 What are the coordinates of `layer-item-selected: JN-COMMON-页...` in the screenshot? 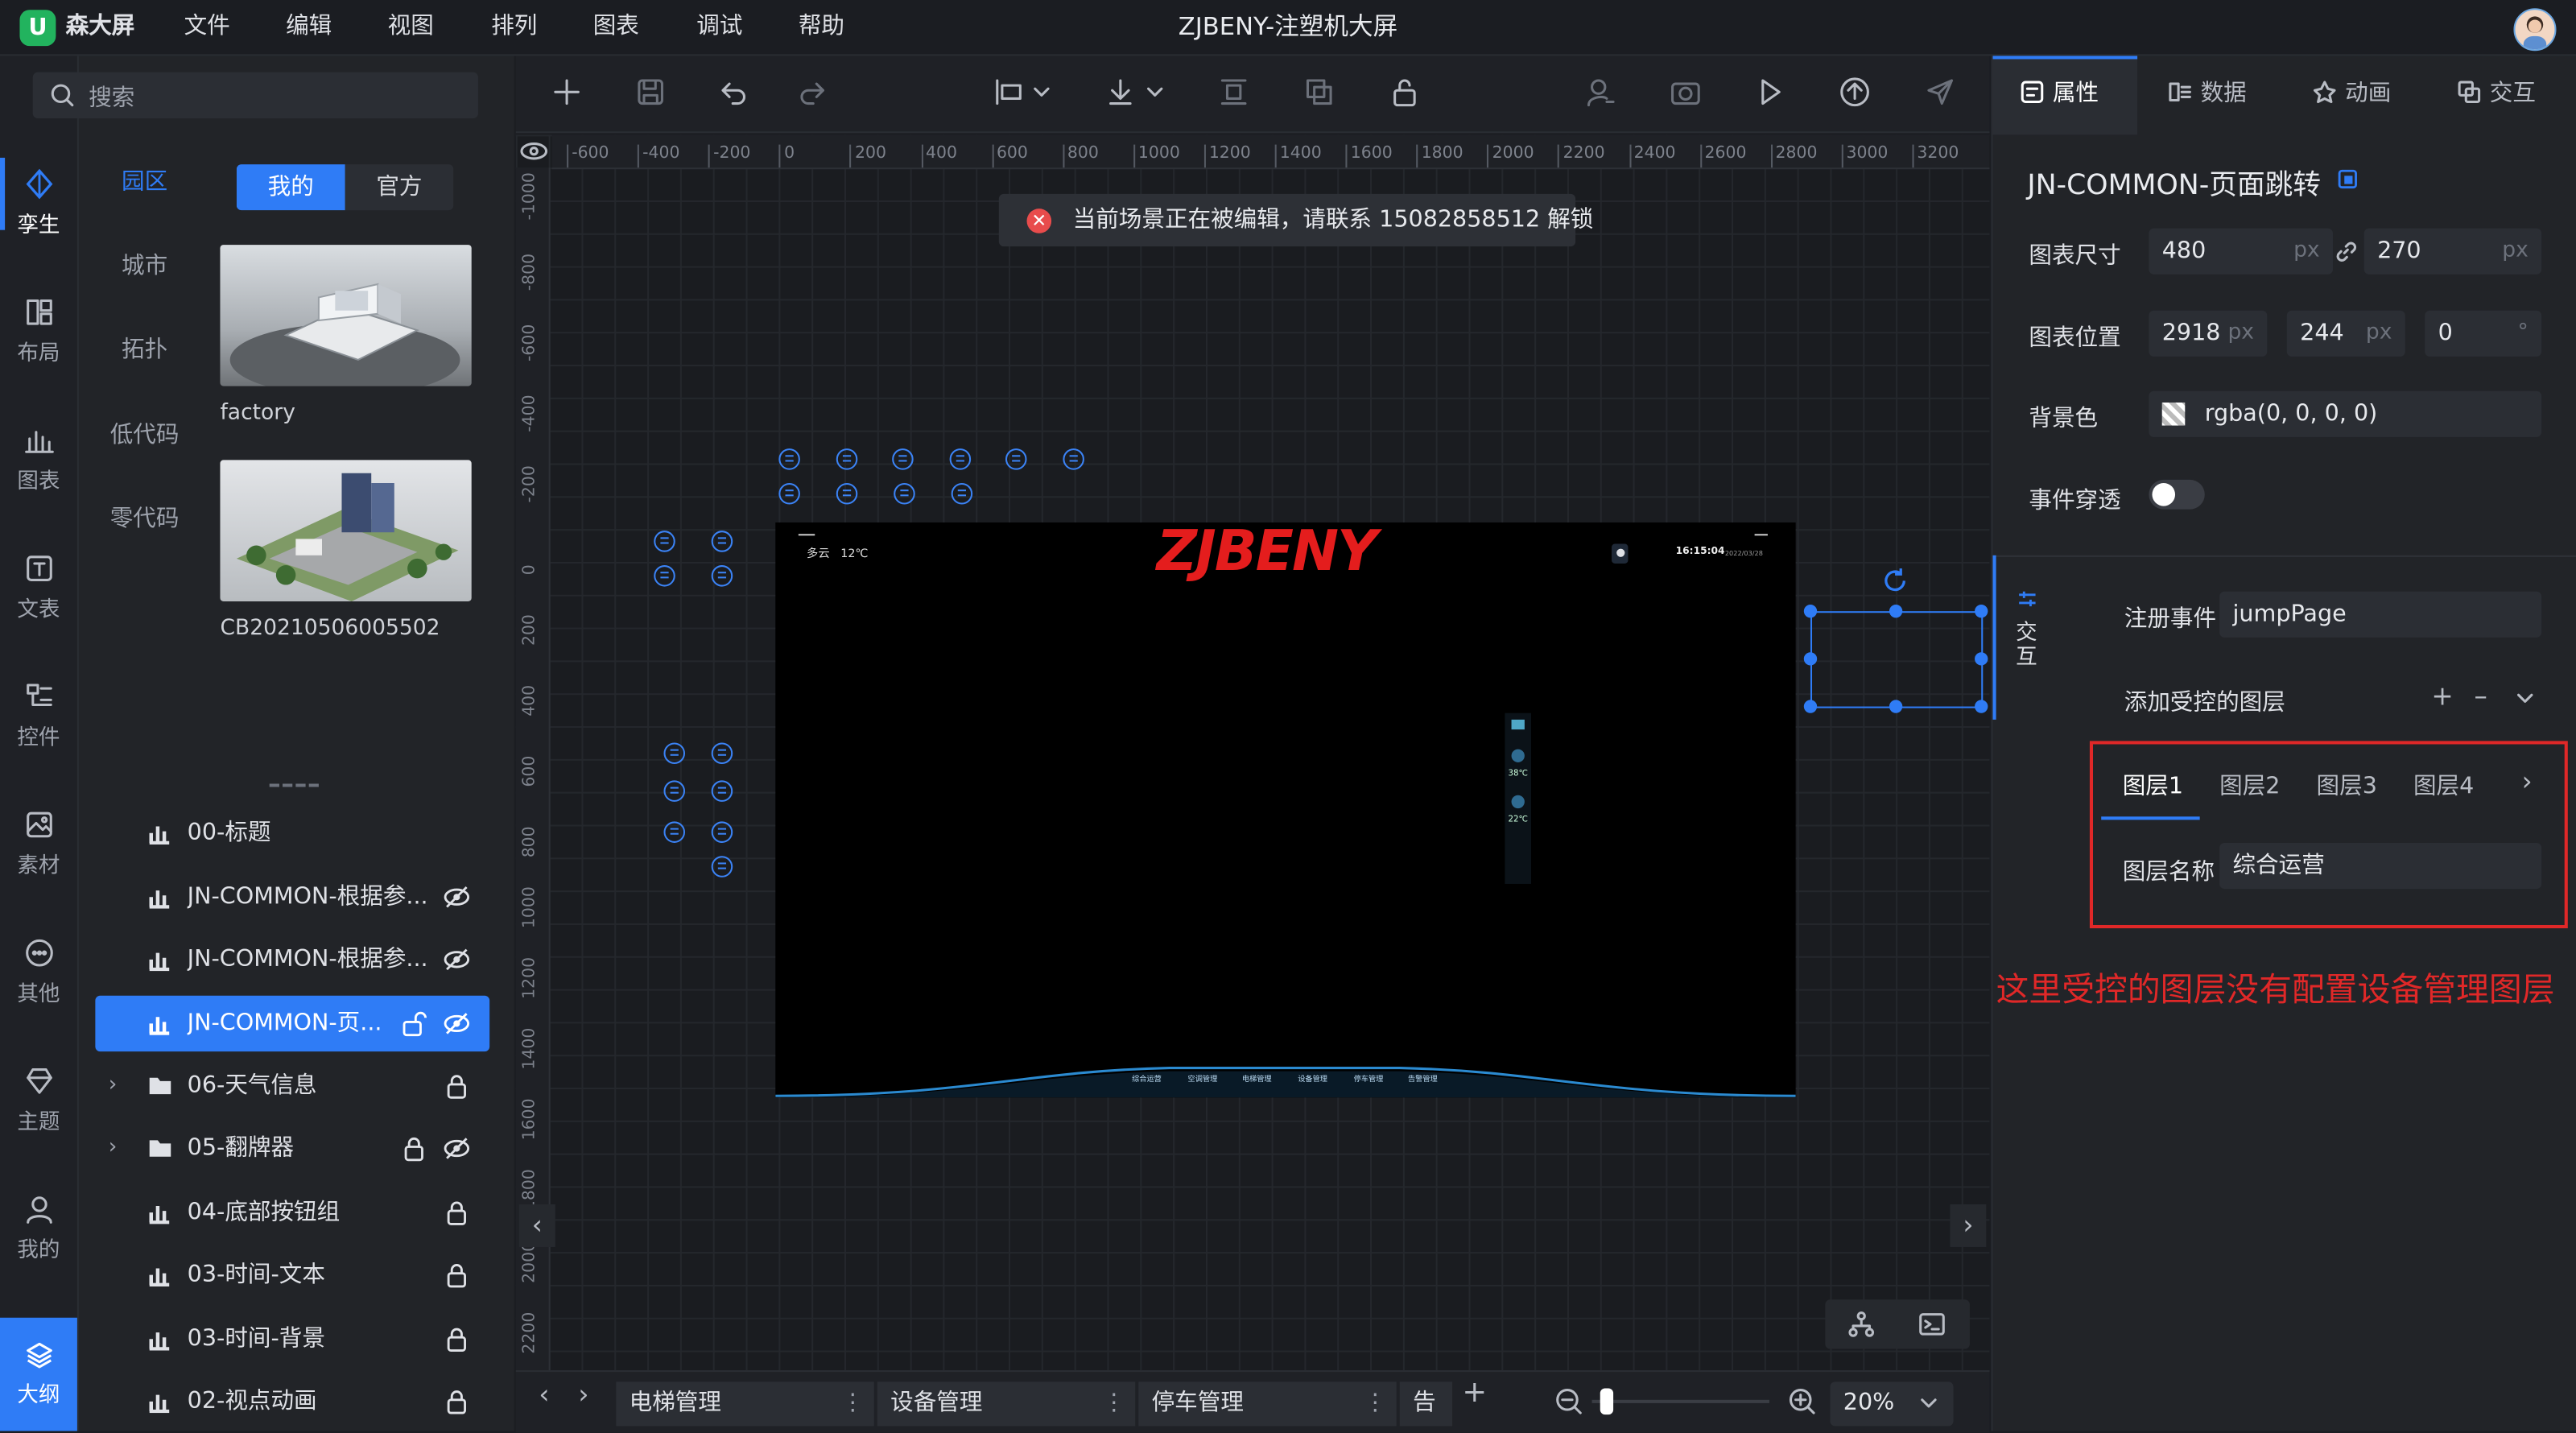 It's located at (292, 1023).